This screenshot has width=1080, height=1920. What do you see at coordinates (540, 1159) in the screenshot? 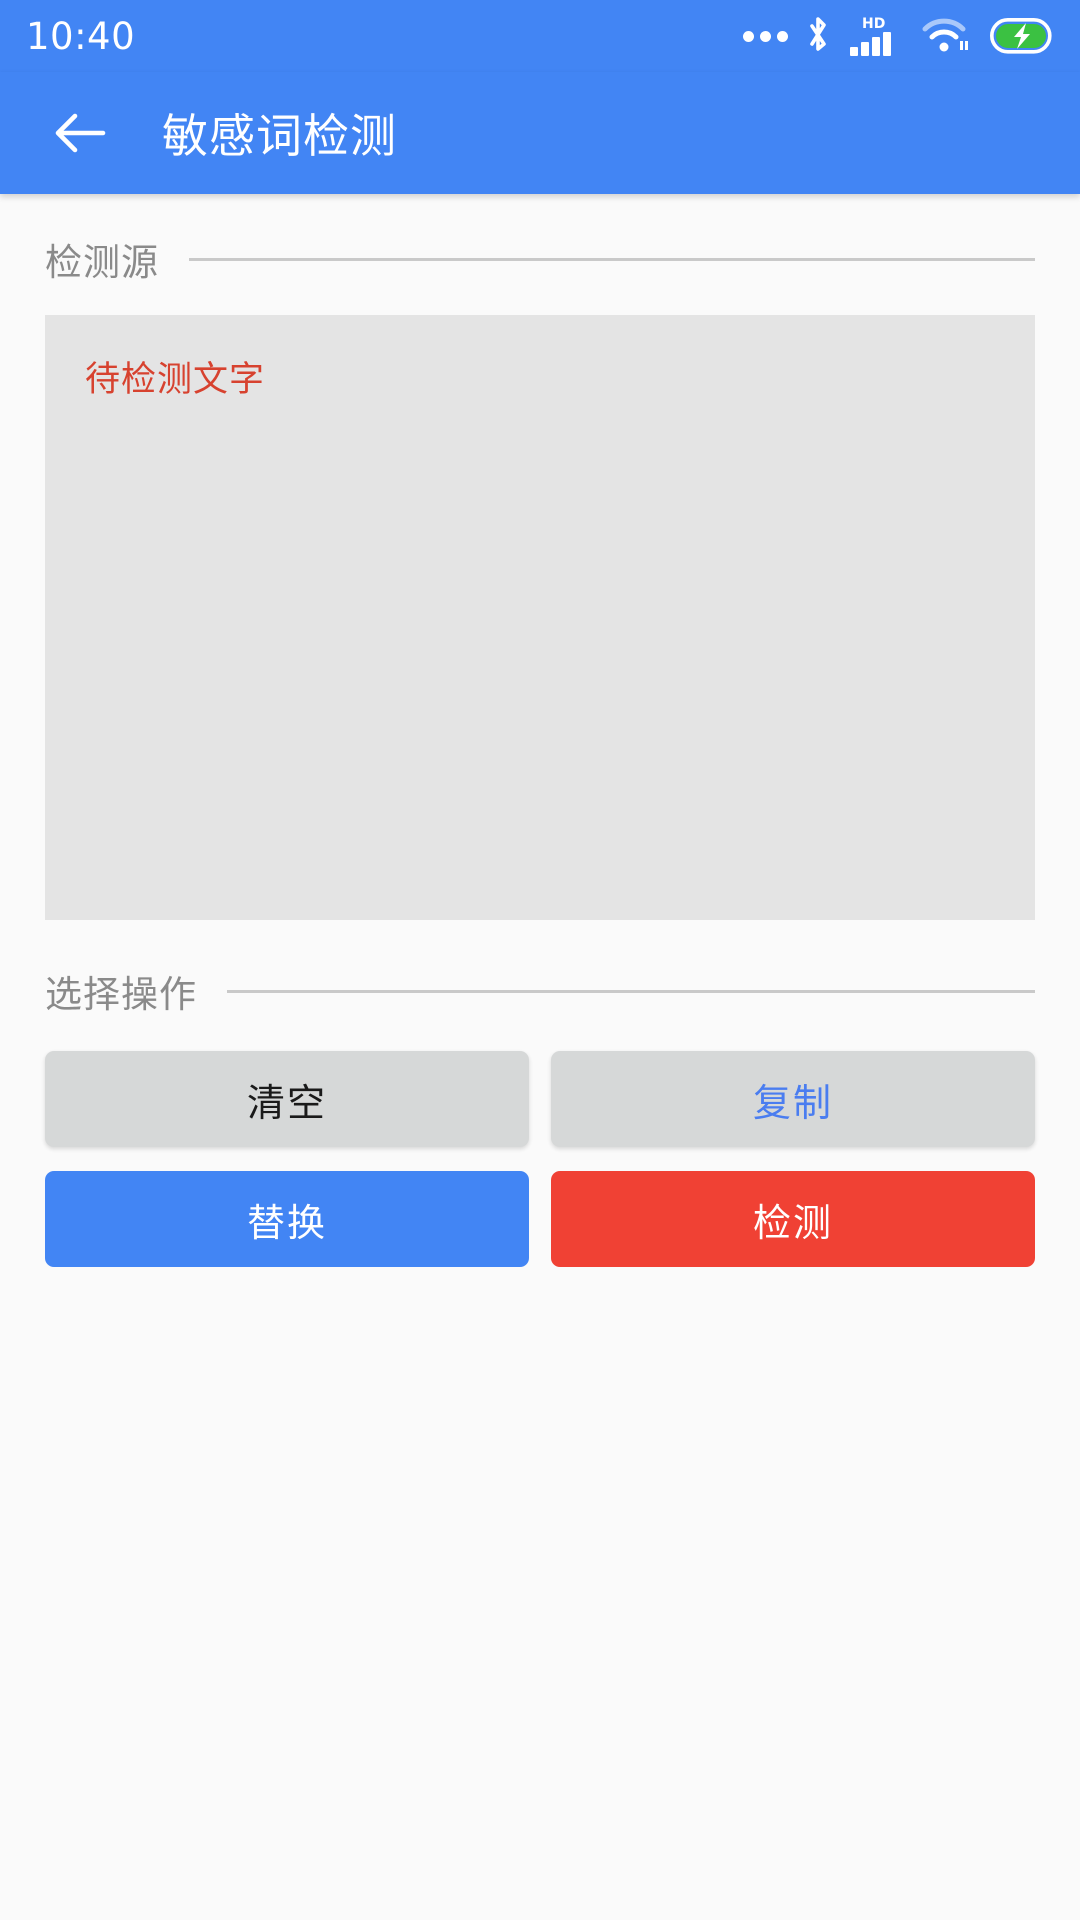
I see `operations-button-grid: 清空 复制 替换 检测` at bounding box center [540, 1159].